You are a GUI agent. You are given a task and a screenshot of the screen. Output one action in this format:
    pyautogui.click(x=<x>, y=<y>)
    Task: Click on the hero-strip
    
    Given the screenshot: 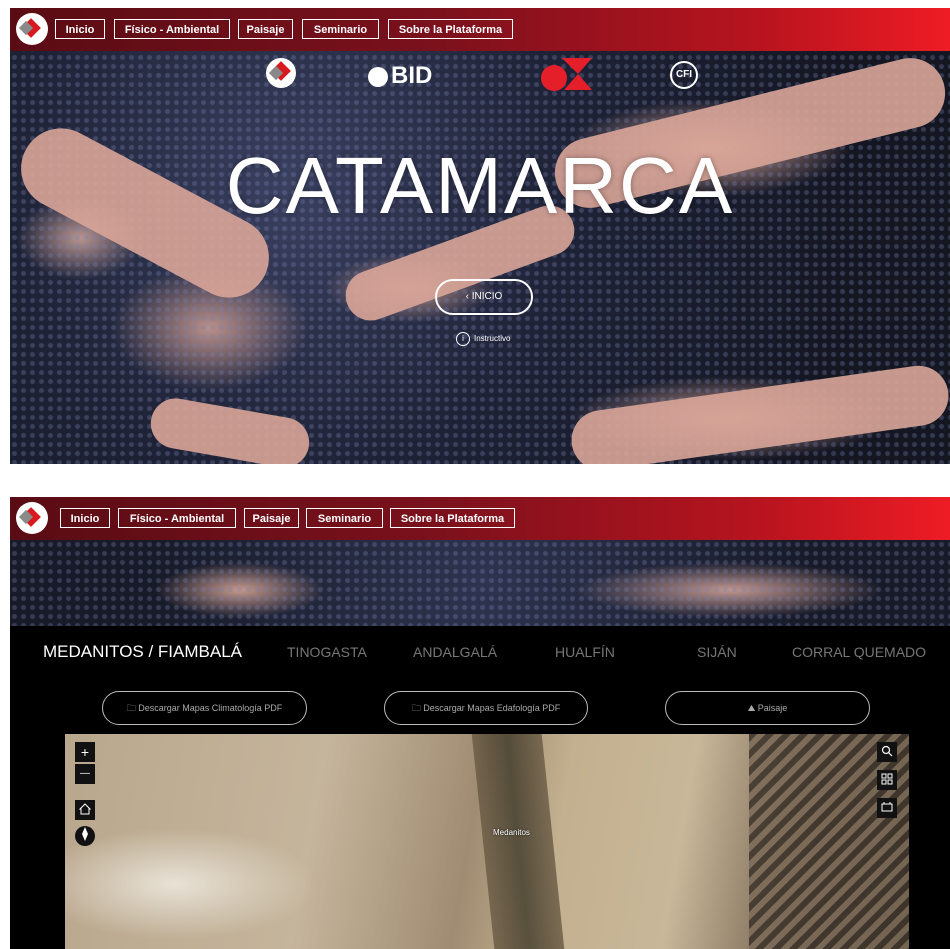 What is the action you would take?
    pyautogui.click(x=480, y=583)
    